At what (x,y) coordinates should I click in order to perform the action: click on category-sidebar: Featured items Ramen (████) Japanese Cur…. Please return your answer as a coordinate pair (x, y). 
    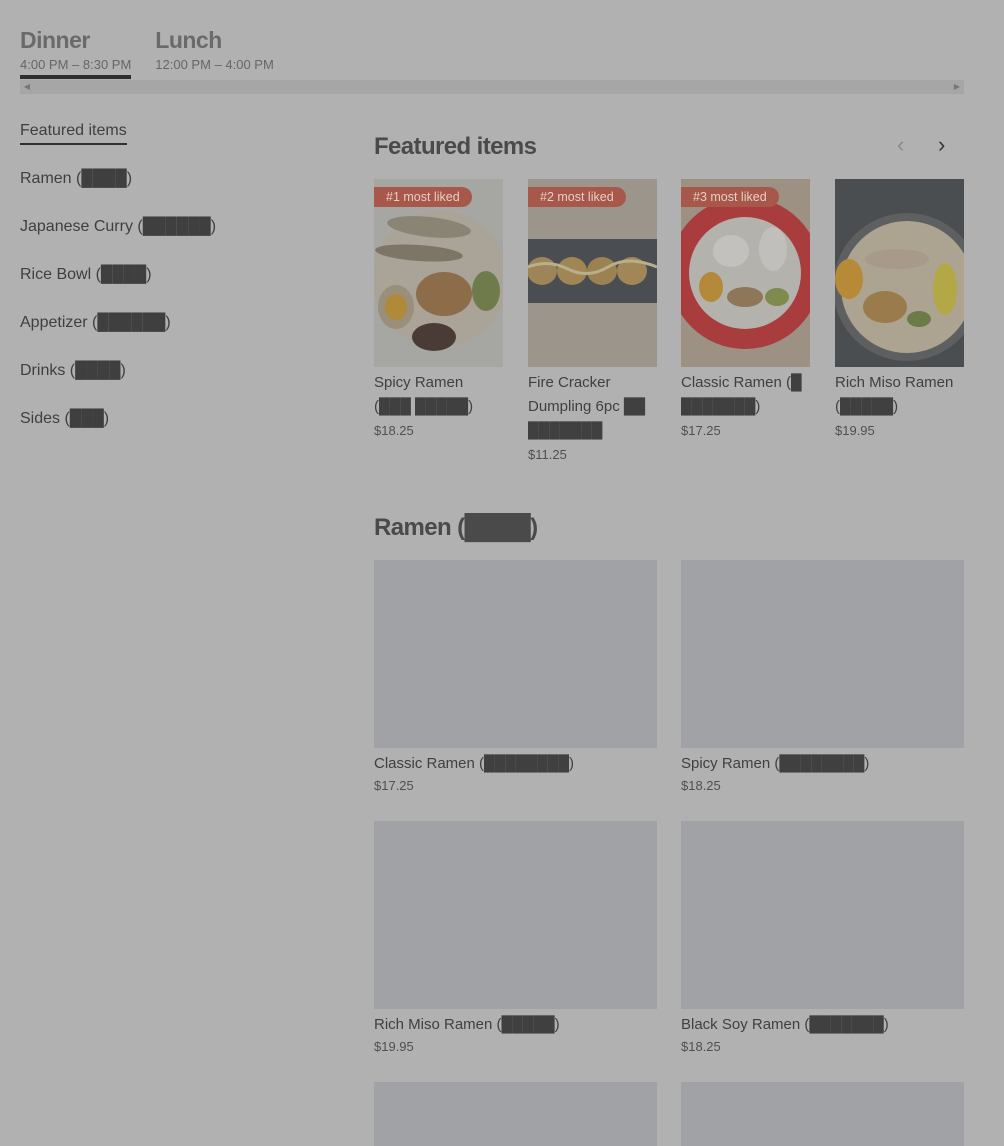
    Looking at the image, I should click on (118, 288).